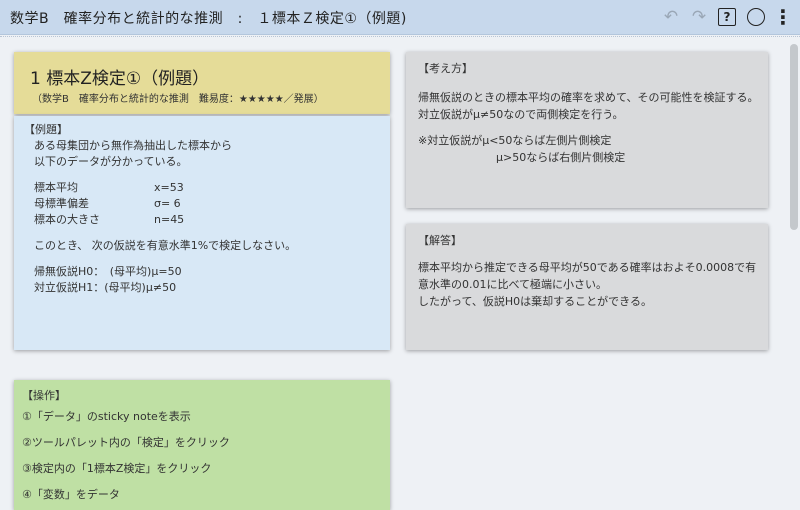 This screenshot has height=510, width=800. I want to click on data-row-n: 標本の大きさ n=45, so click(203, 220).